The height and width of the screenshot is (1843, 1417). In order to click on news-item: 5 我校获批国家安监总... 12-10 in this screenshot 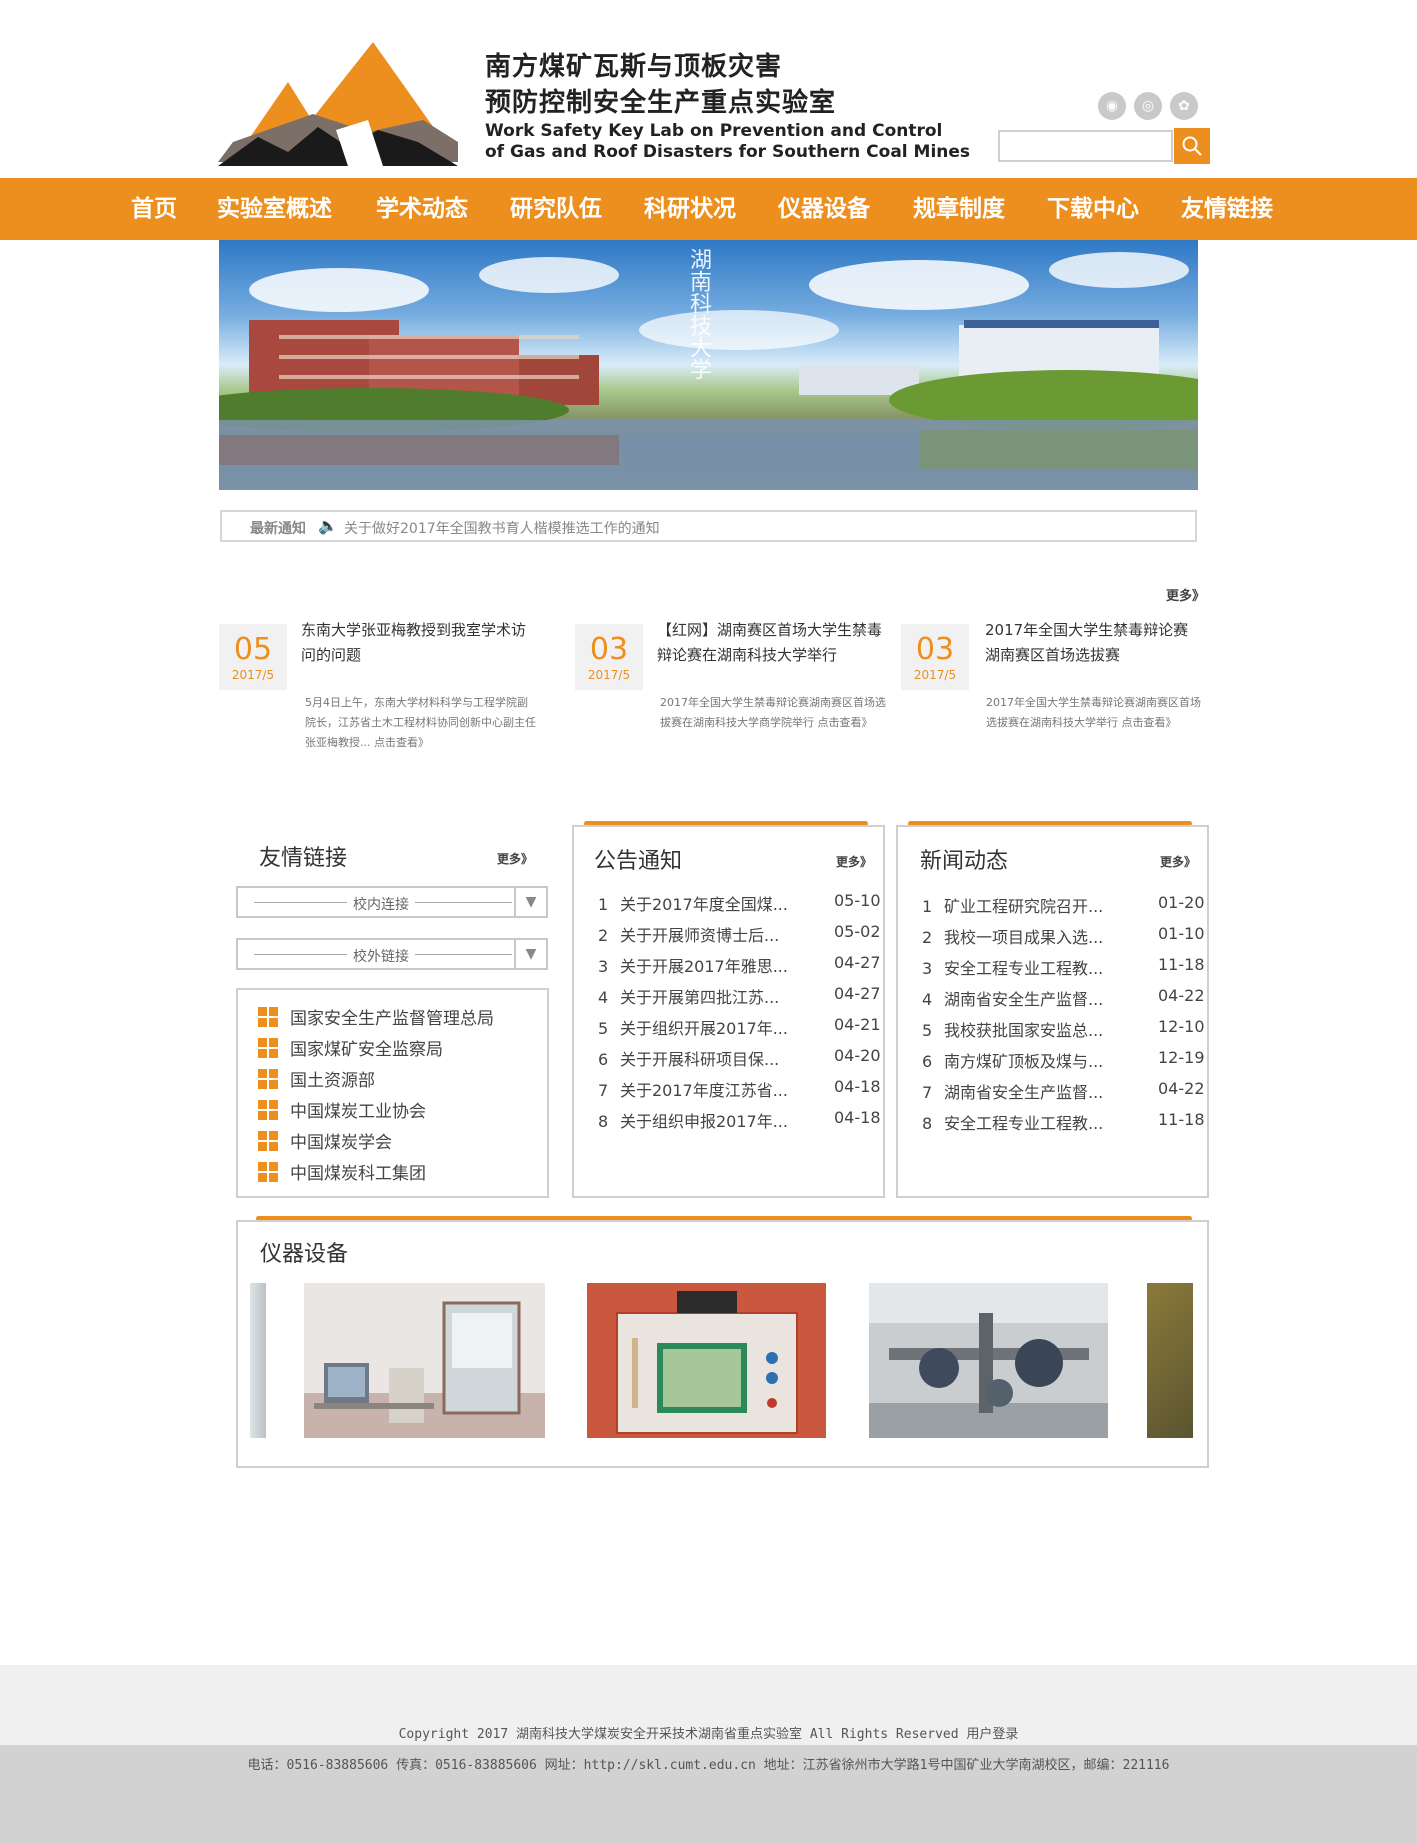, I will do `click(1063, 1029)`.